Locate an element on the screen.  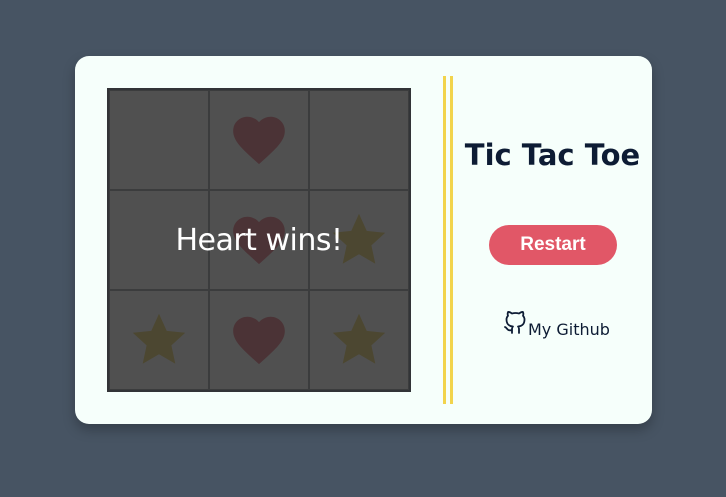
github-link: My Github is located at coordinates (556, 324).